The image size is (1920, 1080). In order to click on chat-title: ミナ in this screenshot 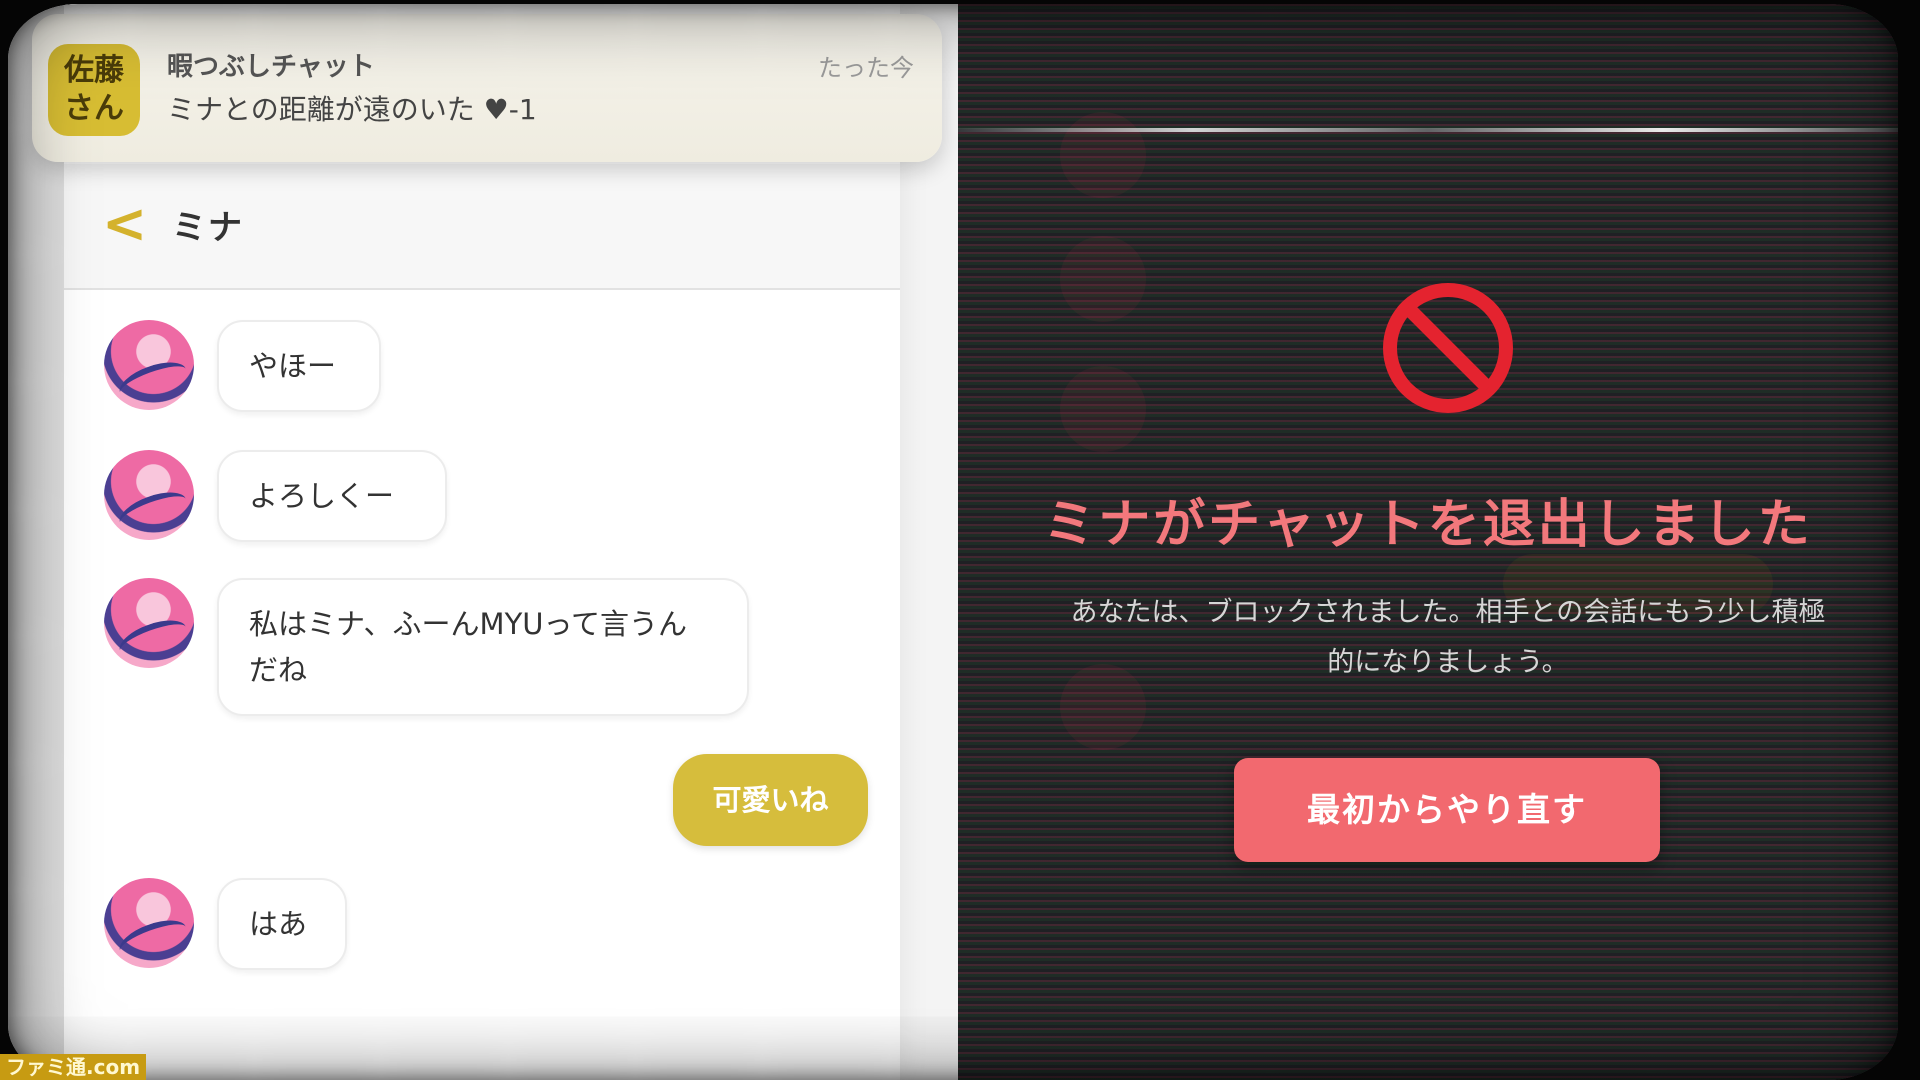, I will do `click(208, 228)`.